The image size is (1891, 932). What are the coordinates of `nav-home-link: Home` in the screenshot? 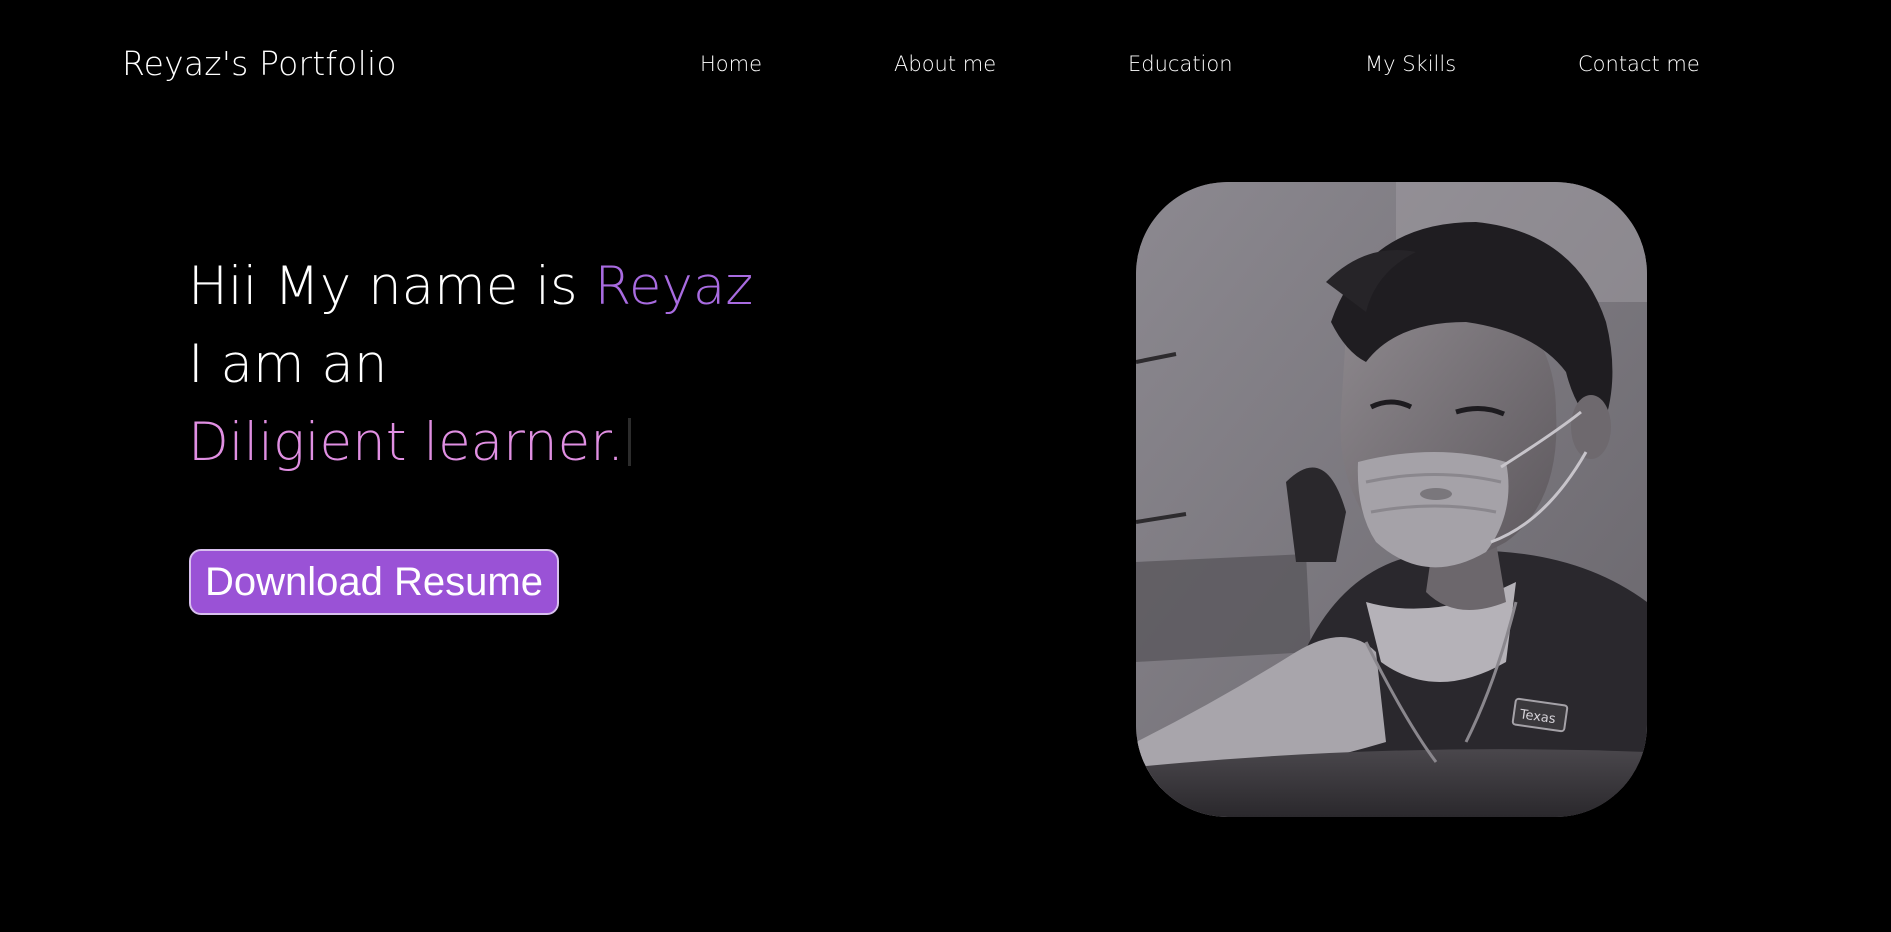 It's located at (731, 64).